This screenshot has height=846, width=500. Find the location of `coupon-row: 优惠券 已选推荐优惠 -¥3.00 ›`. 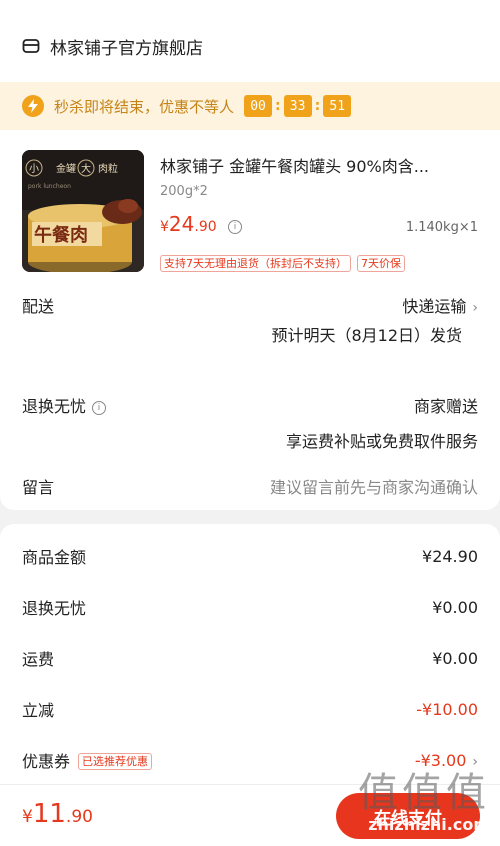

coupon-row: 优惠券 已选推荐优惠 -¥3.00 › is located at coordinates (250, 760).